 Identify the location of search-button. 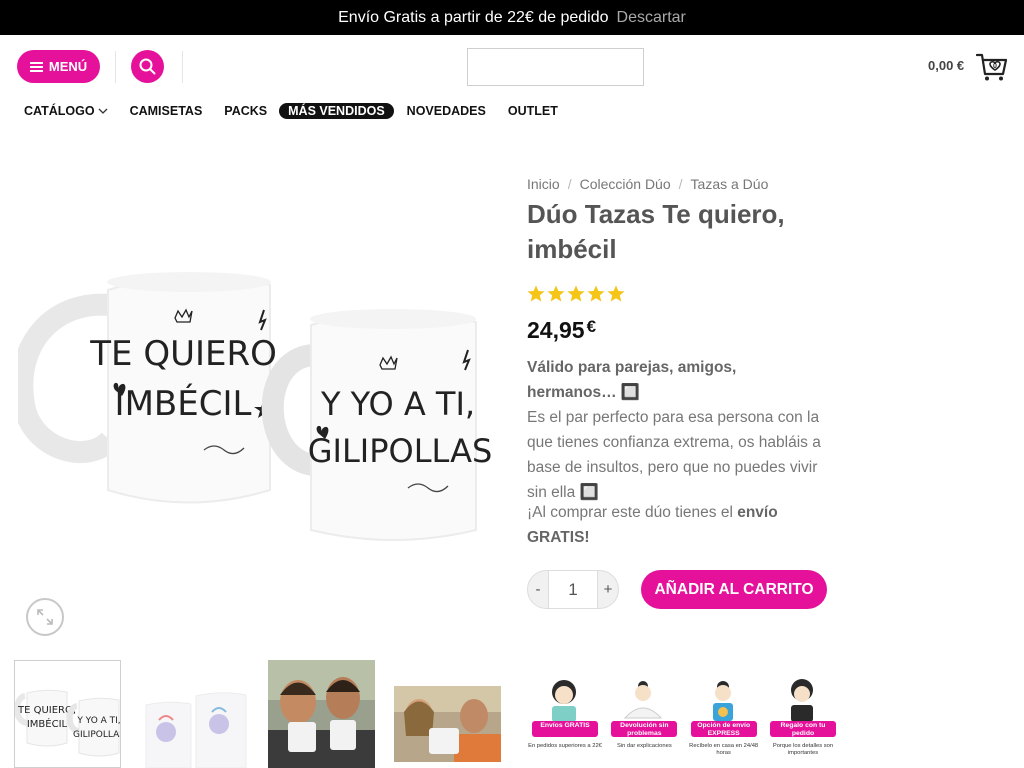
(147, 66).